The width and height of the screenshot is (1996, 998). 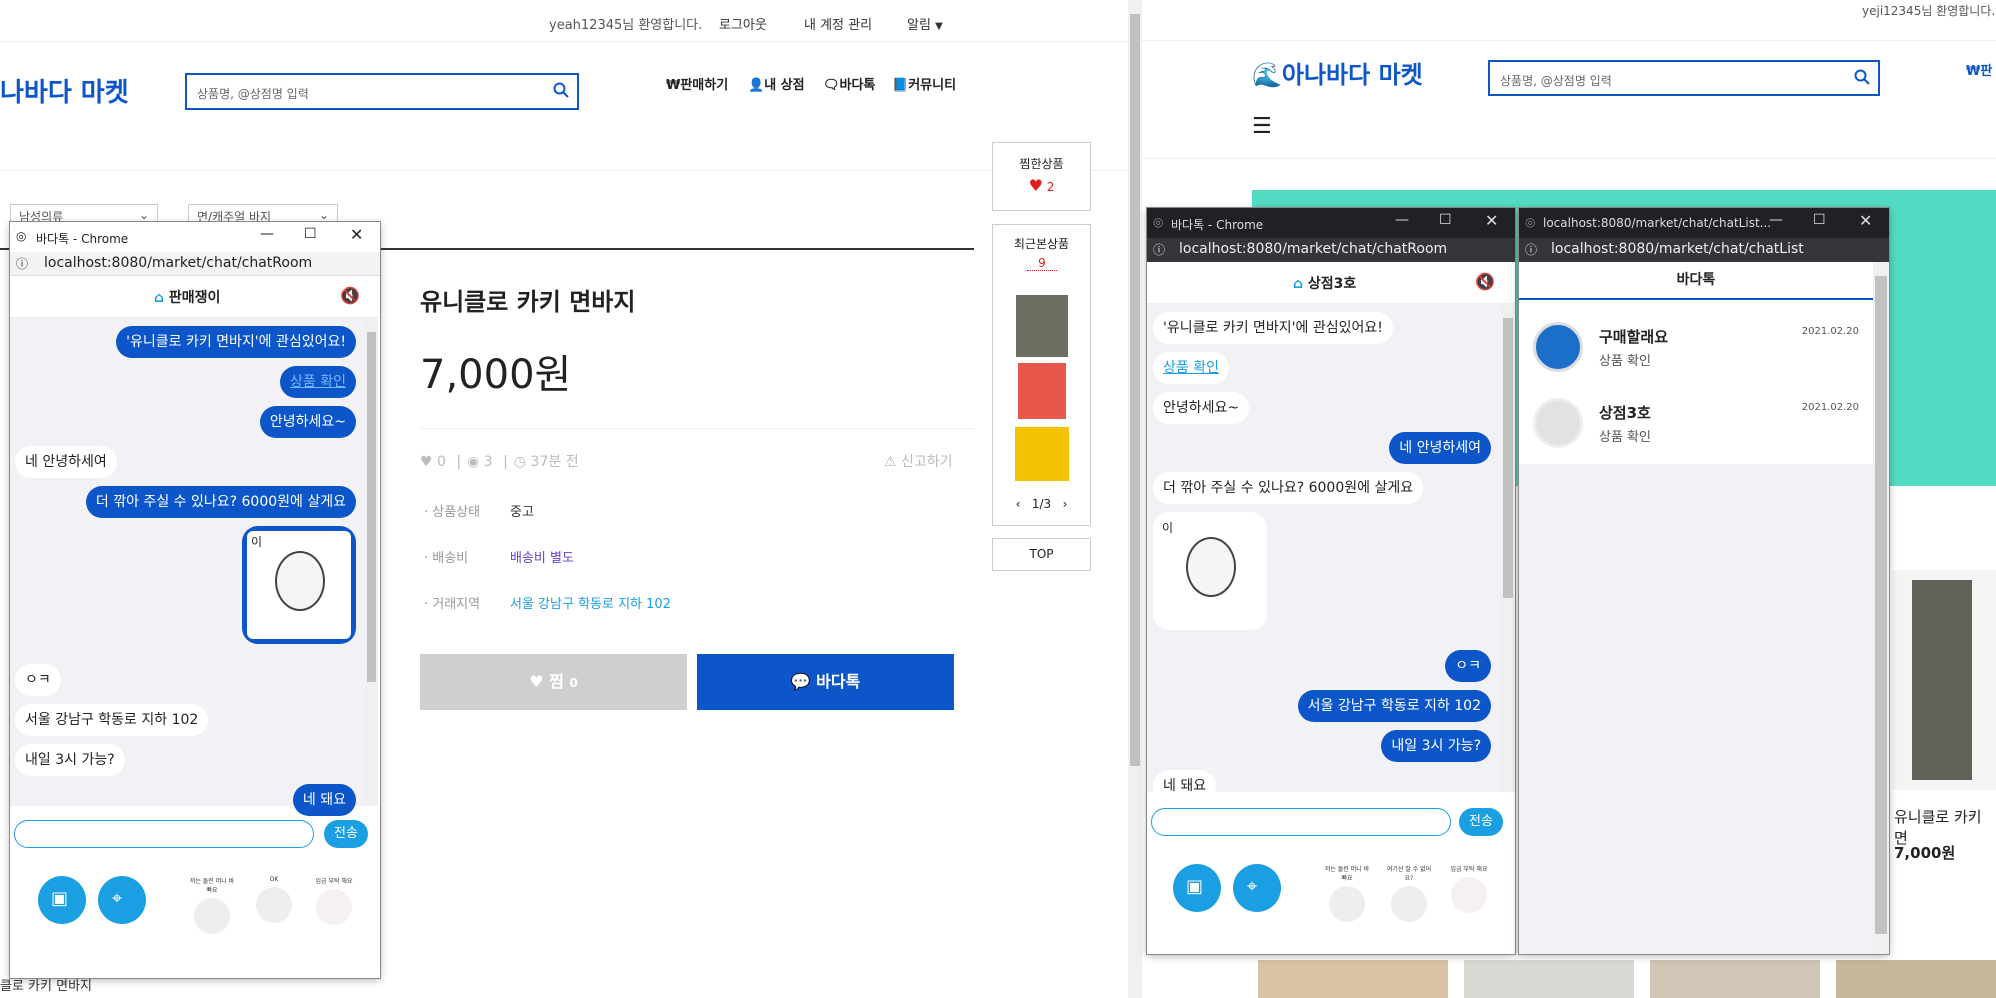 What do you see at coordinates (441, 462) in the screenshot?
I see `like-count: 0` at bounding box center [441, 462].